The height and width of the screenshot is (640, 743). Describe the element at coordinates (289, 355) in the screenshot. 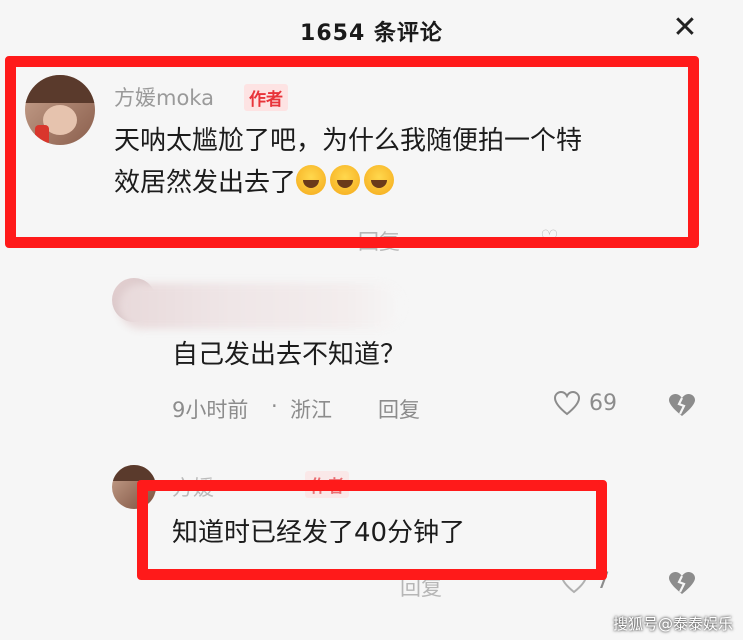

I see `comment-text: 自己发出去不知道？` at that location.